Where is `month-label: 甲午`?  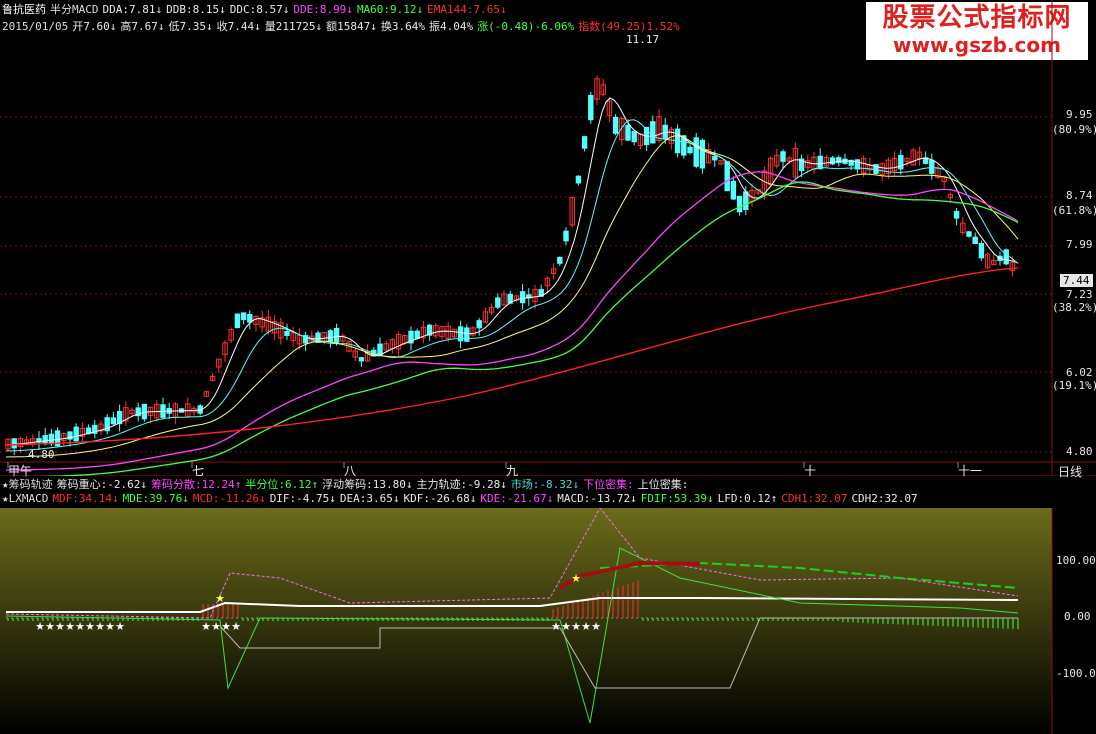 month-label: 甲午 is located at coordinates (20, 471).